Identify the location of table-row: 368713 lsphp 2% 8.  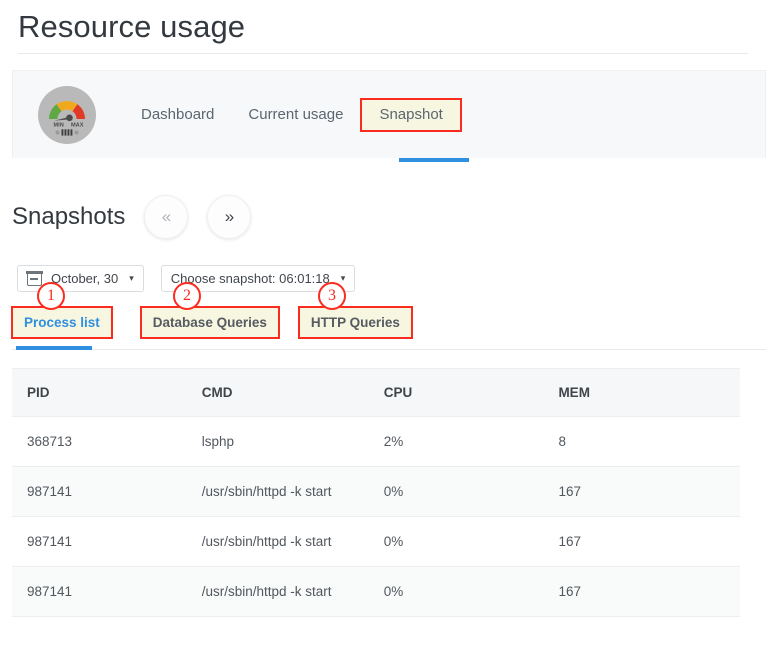
(376, 441).